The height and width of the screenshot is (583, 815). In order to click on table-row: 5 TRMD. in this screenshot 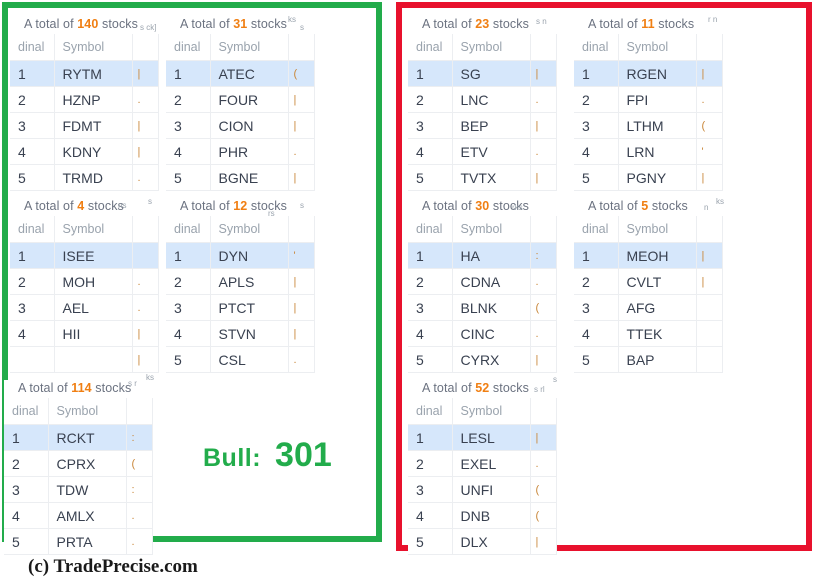, I will do `click(84, 177)`.